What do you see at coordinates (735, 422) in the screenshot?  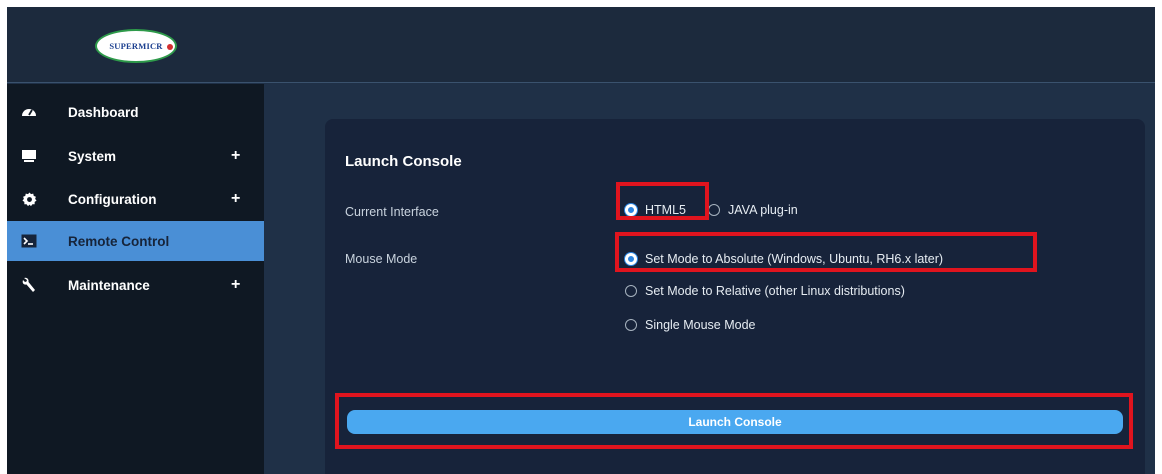 I see `launch-console-button: Launch Console` at bounding box center [735, 422].